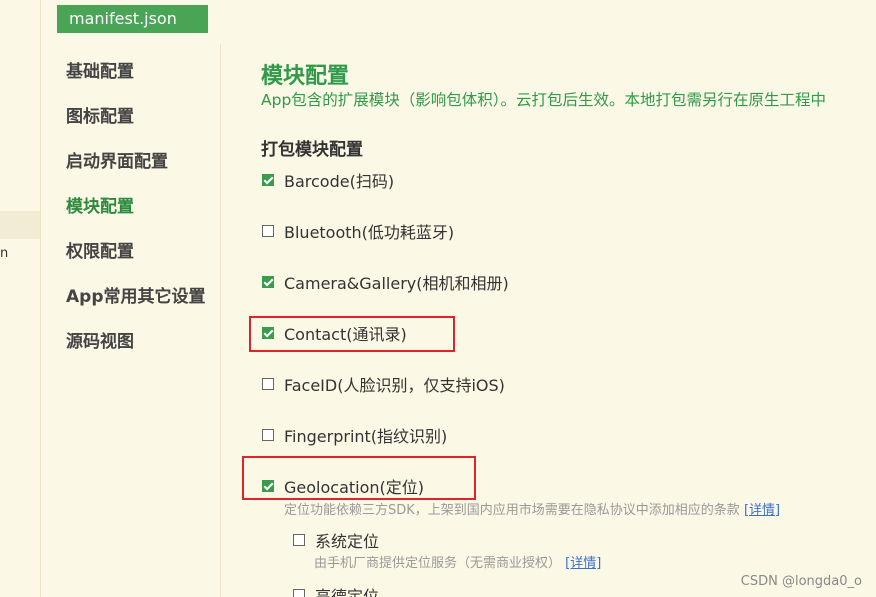 The height and width of the screenshot is (597, 876). I want to click on module-label: FaceID(人脸识别，仅支持iOS), so click(394, 385).